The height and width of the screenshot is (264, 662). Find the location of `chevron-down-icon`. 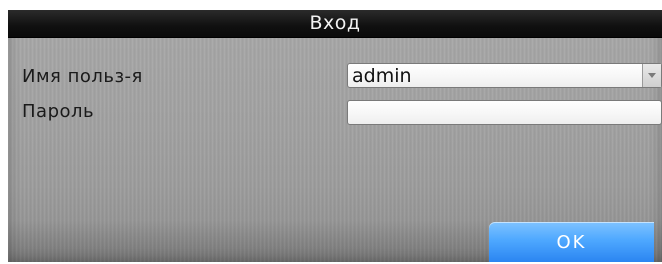

chevron-down-icon is located at coordinates (652, 75).